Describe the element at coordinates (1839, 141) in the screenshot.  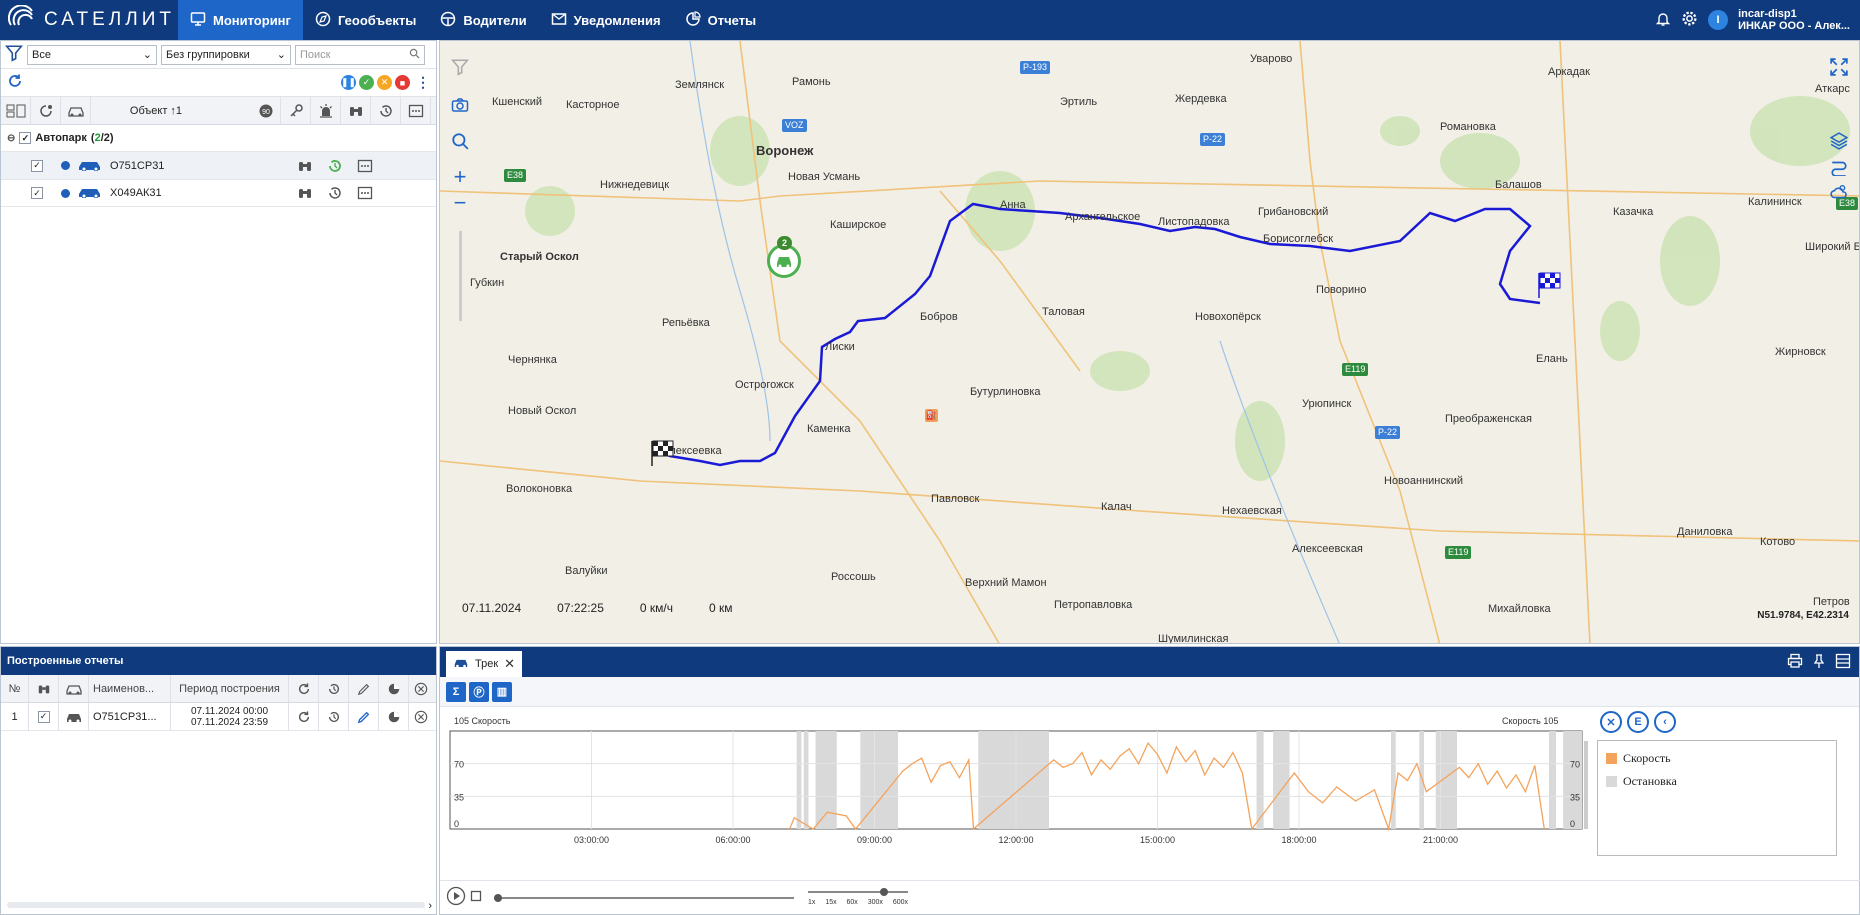
I see `layers-icon` at that location.